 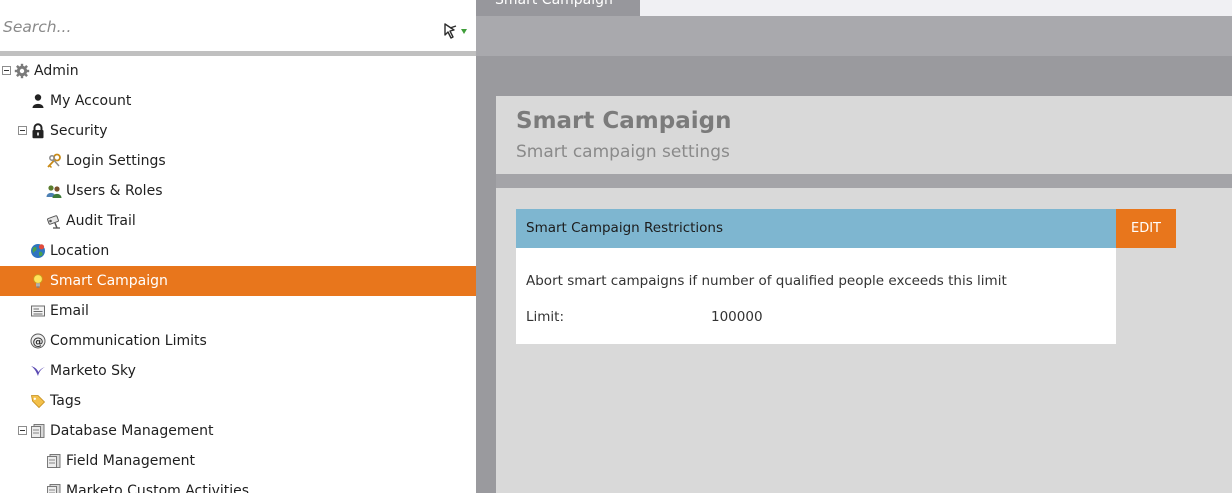 I want to click on tree-item-email: Email, so click(x=238, y=311).